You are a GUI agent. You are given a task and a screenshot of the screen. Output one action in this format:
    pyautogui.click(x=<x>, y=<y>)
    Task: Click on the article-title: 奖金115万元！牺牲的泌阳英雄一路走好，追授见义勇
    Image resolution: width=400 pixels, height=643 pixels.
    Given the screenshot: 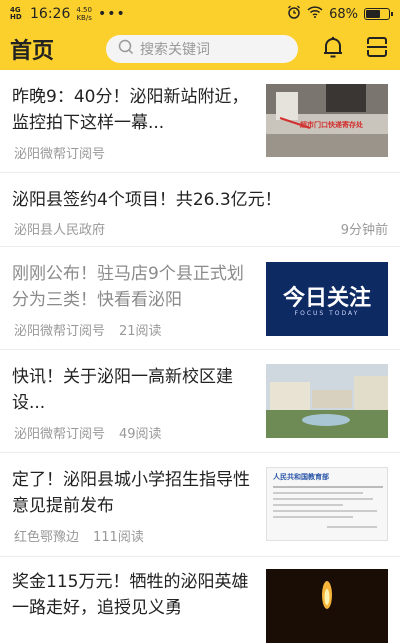 What is the action you would take?
    pyautogui.click(x=130, y=595)
    